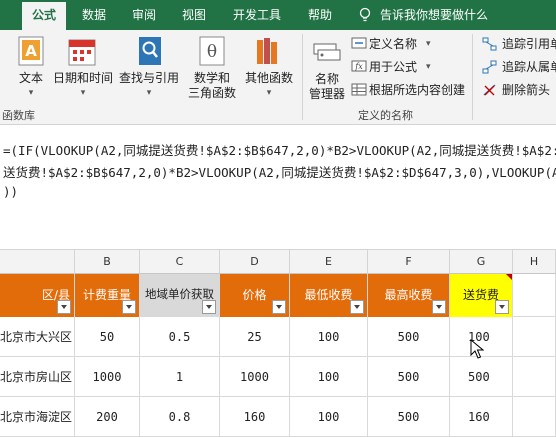 The width and height of the screenshot is (556, 437). What do you see at coordinates (37, 337) in the screenshot?
I see `table-cell: 北京市大兴区` at bounding box center [37, 337].